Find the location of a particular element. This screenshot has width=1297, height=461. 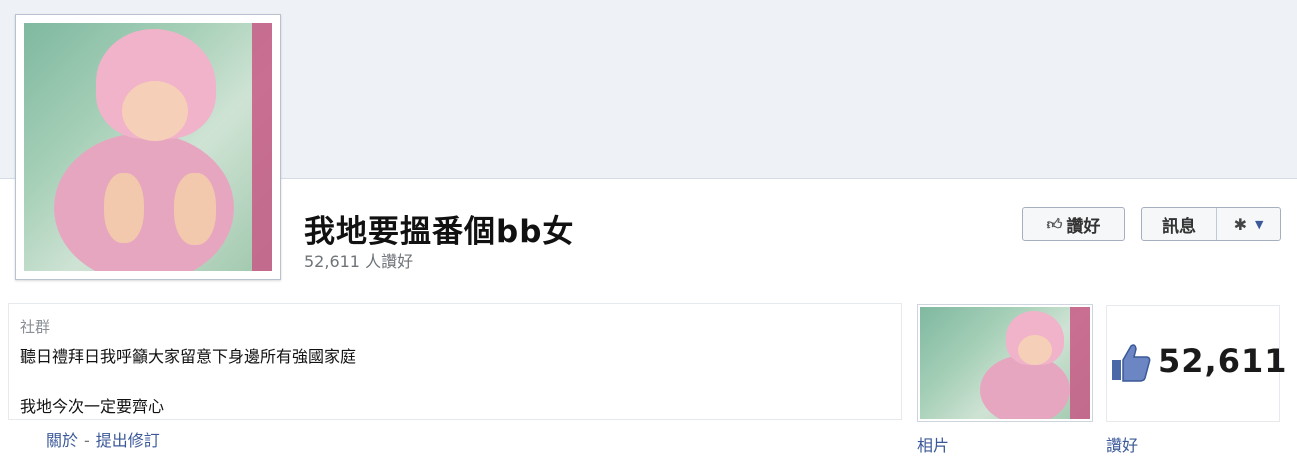

profile-picture is located at coordinates (148, 147).